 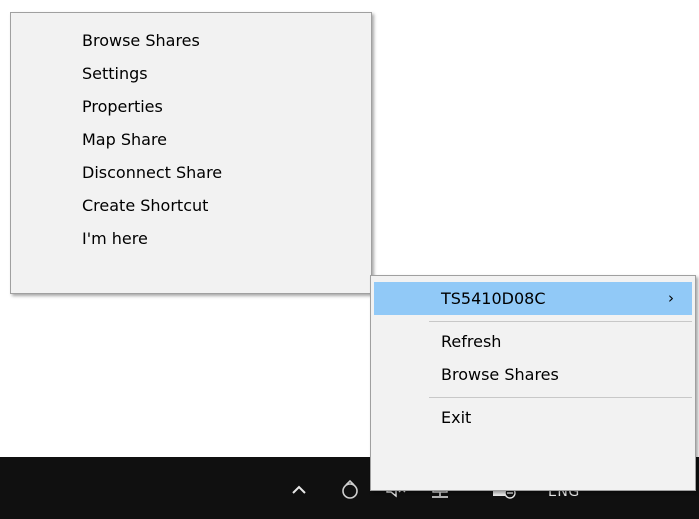 I want to click on menu-item-browse-shares: Browse Shares, so click(x=533, y=374).